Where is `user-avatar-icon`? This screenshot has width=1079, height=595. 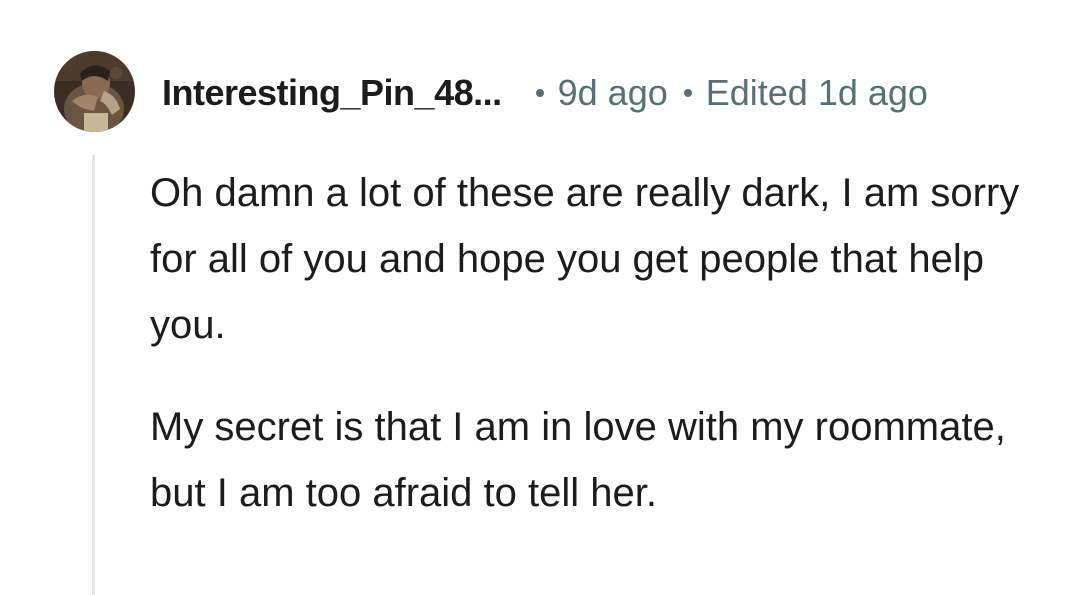 user-avatar-icon is located at coordinates (94, 91).